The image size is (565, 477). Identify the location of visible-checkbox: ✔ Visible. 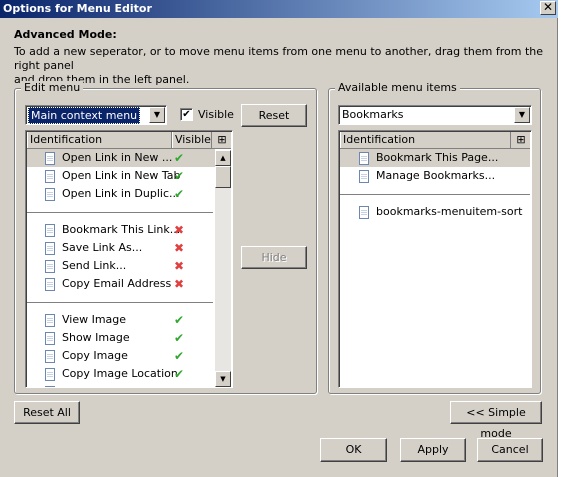
(210, 115).